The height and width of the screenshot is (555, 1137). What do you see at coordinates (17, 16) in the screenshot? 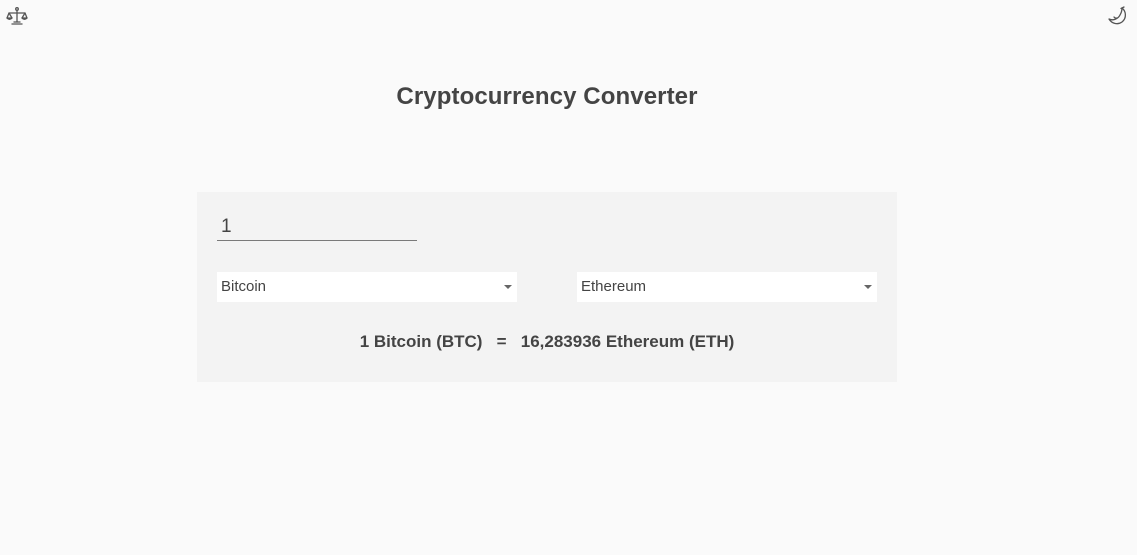
I see `scale-icon` at bounding box center [17, 16].